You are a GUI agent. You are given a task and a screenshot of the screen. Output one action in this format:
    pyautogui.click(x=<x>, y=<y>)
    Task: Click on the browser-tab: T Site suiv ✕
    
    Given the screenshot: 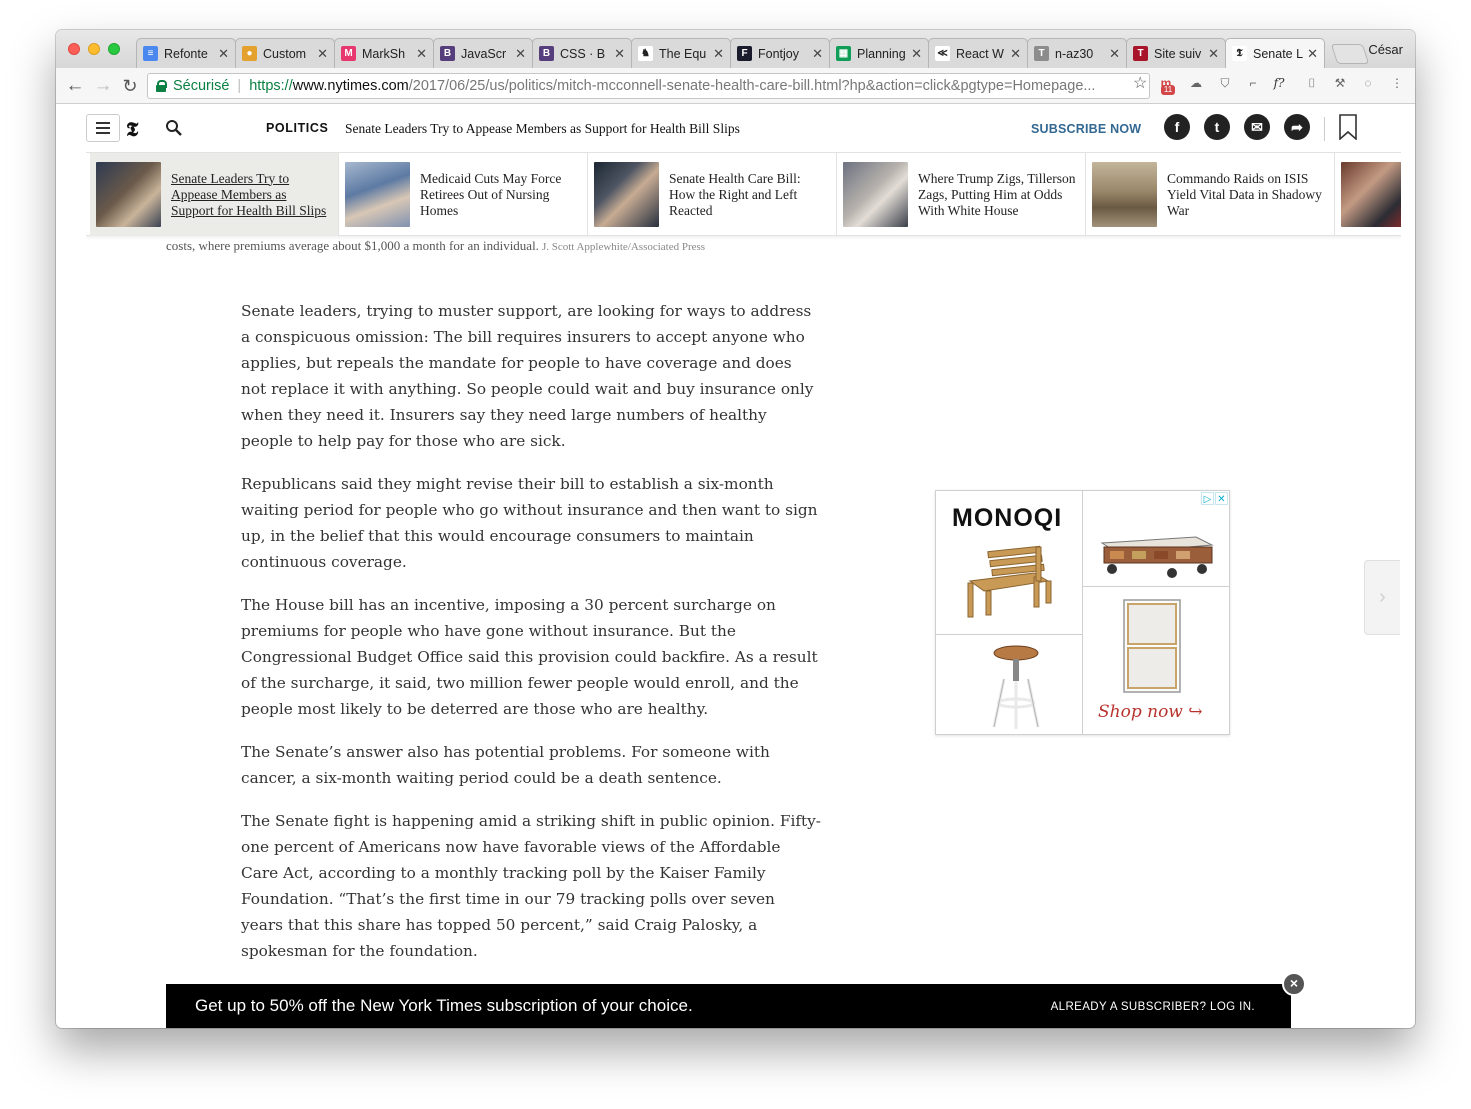 What is the action you would take?
    pyautogui.click(x=1176, y=53)
    